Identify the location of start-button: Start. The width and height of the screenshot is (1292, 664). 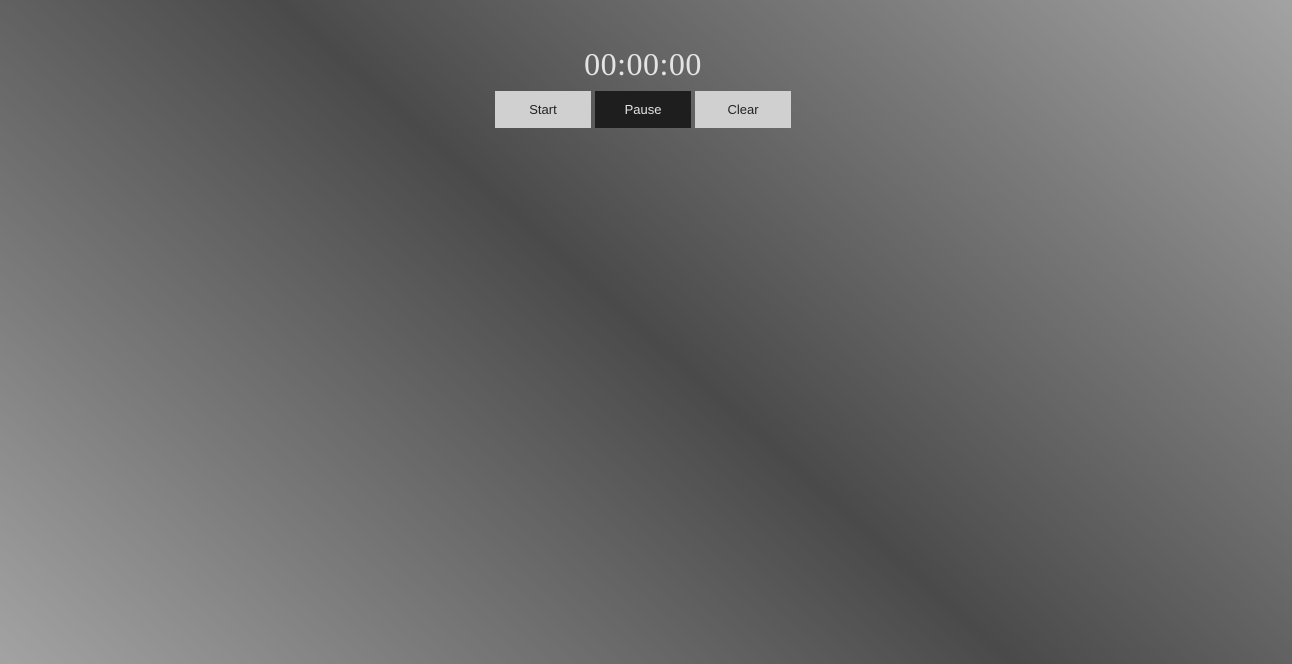
(543, 109).